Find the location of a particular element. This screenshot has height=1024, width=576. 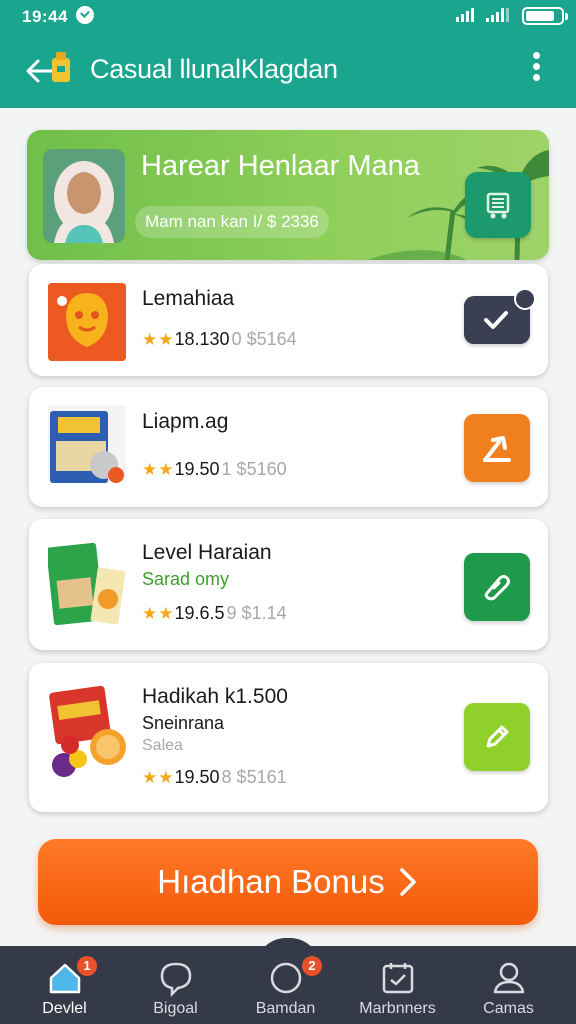

item-subtitle: Sneinrana is located at coordinates (183, 723).